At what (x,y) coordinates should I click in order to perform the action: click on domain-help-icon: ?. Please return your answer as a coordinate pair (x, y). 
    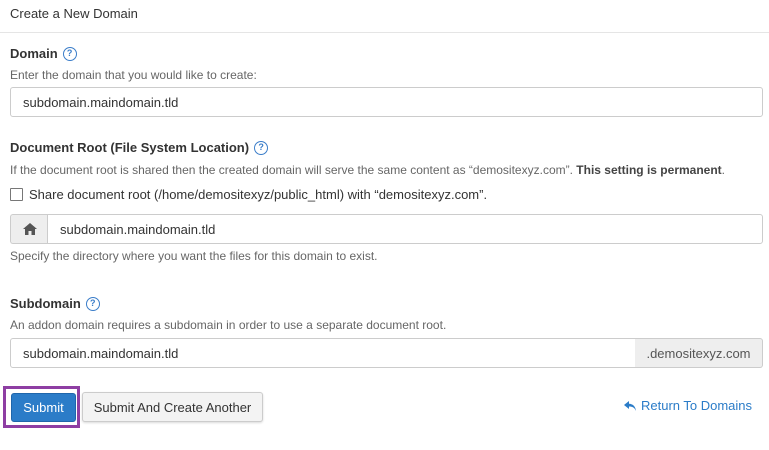
    Looking at the image, I should click on (69, 53).